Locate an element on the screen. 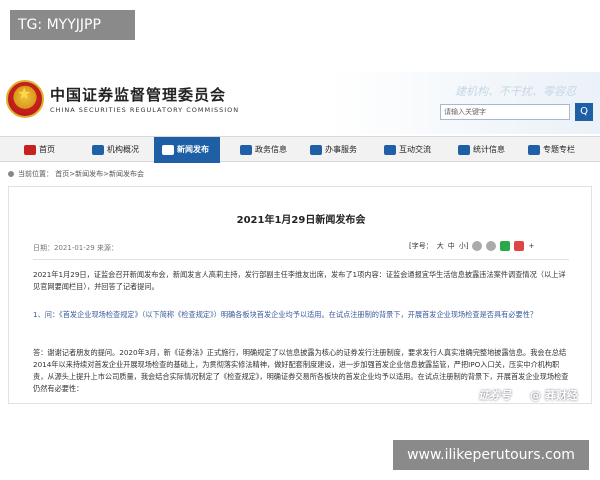 This screenshot has width=600, height=480. nav-item-interaction: 互动交流 is located at coordinates (414, 150).